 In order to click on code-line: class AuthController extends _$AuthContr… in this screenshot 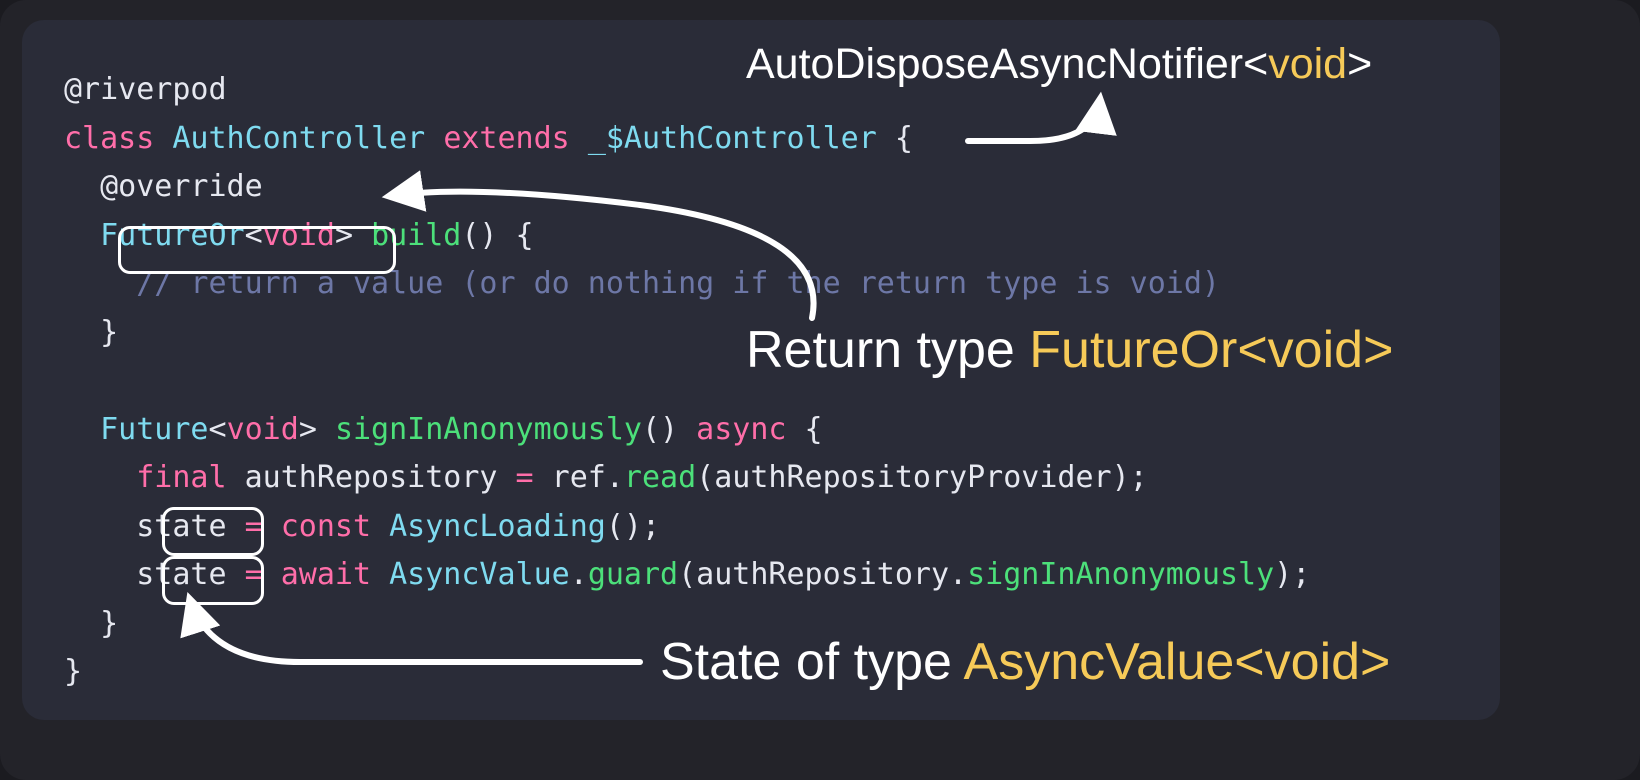, I will do `click(687, 139)`.